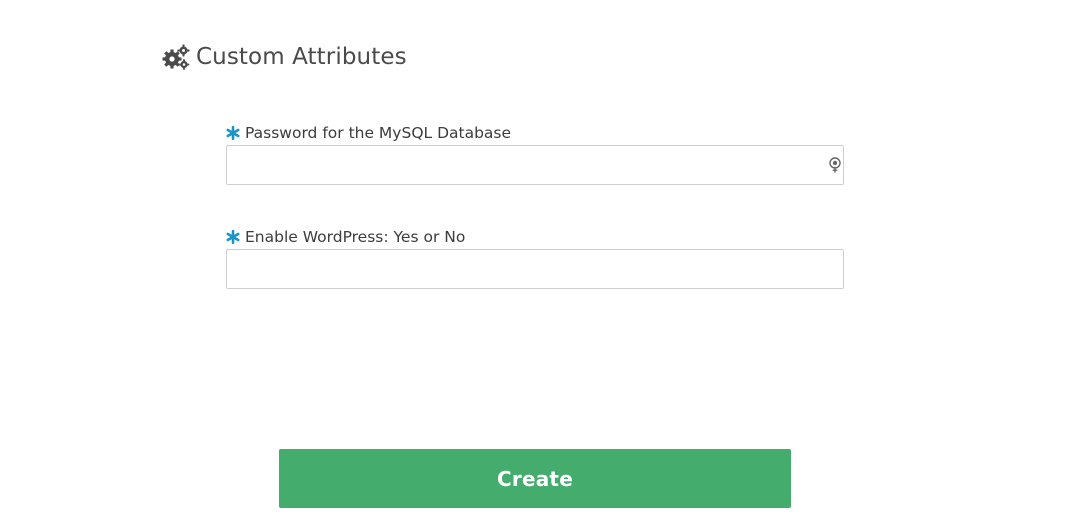 Image resolution: width=1068 pixels, height=532 pixels. I want to click on enable-wordpress-field: Enable WordPress: Yes or No, so click(535, 257).